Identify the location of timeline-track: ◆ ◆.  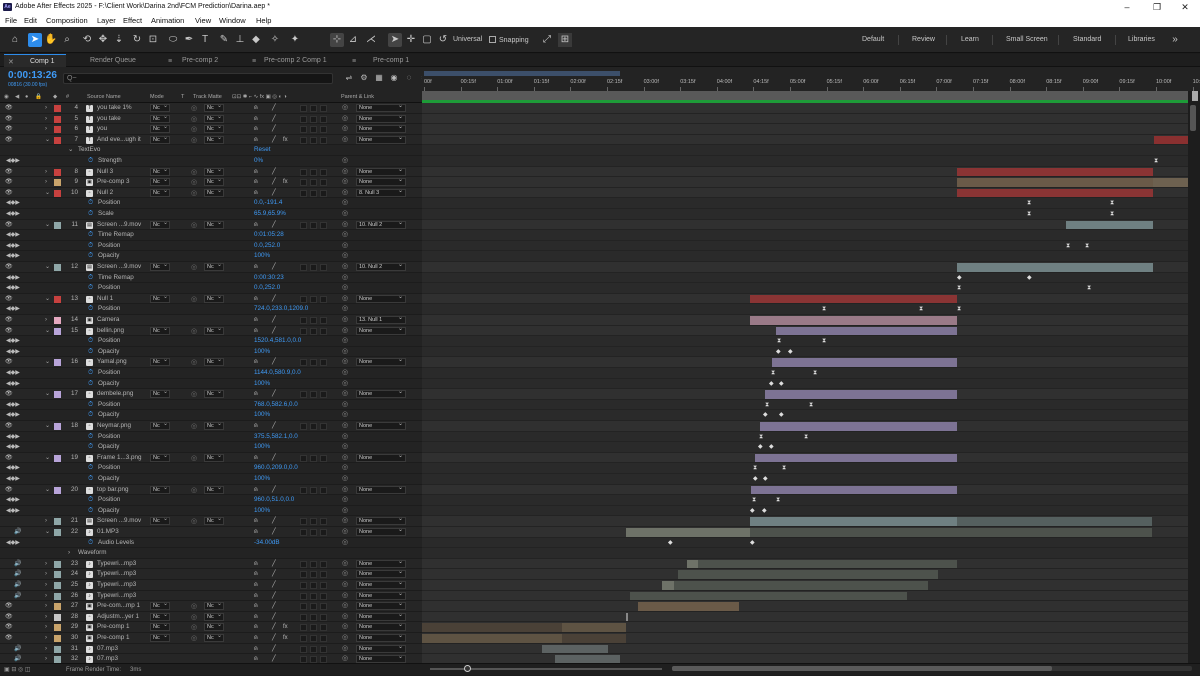
(805, 543).